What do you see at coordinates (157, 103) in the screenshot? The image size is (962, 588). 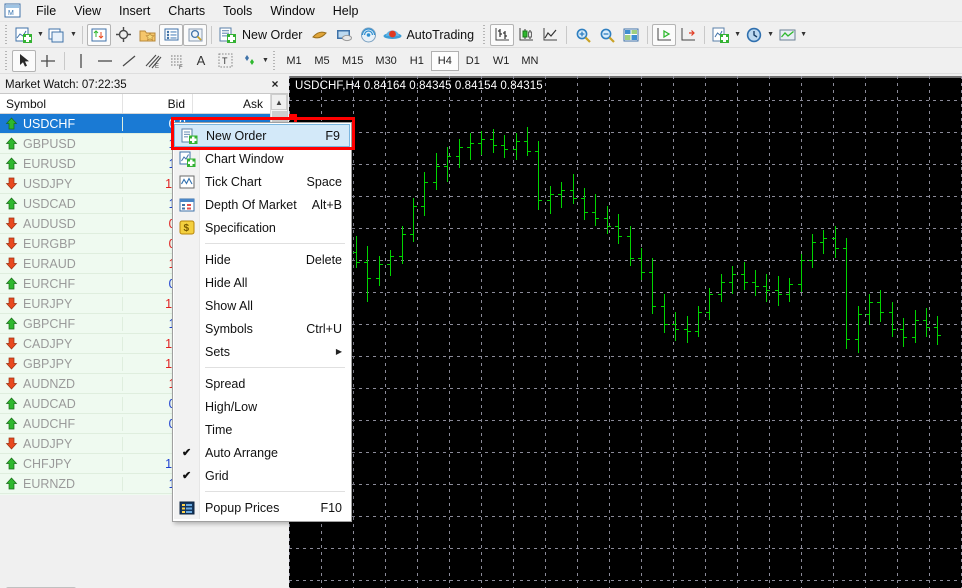 I see `column-header-bid: Bid` at bounding box center [157, 103].